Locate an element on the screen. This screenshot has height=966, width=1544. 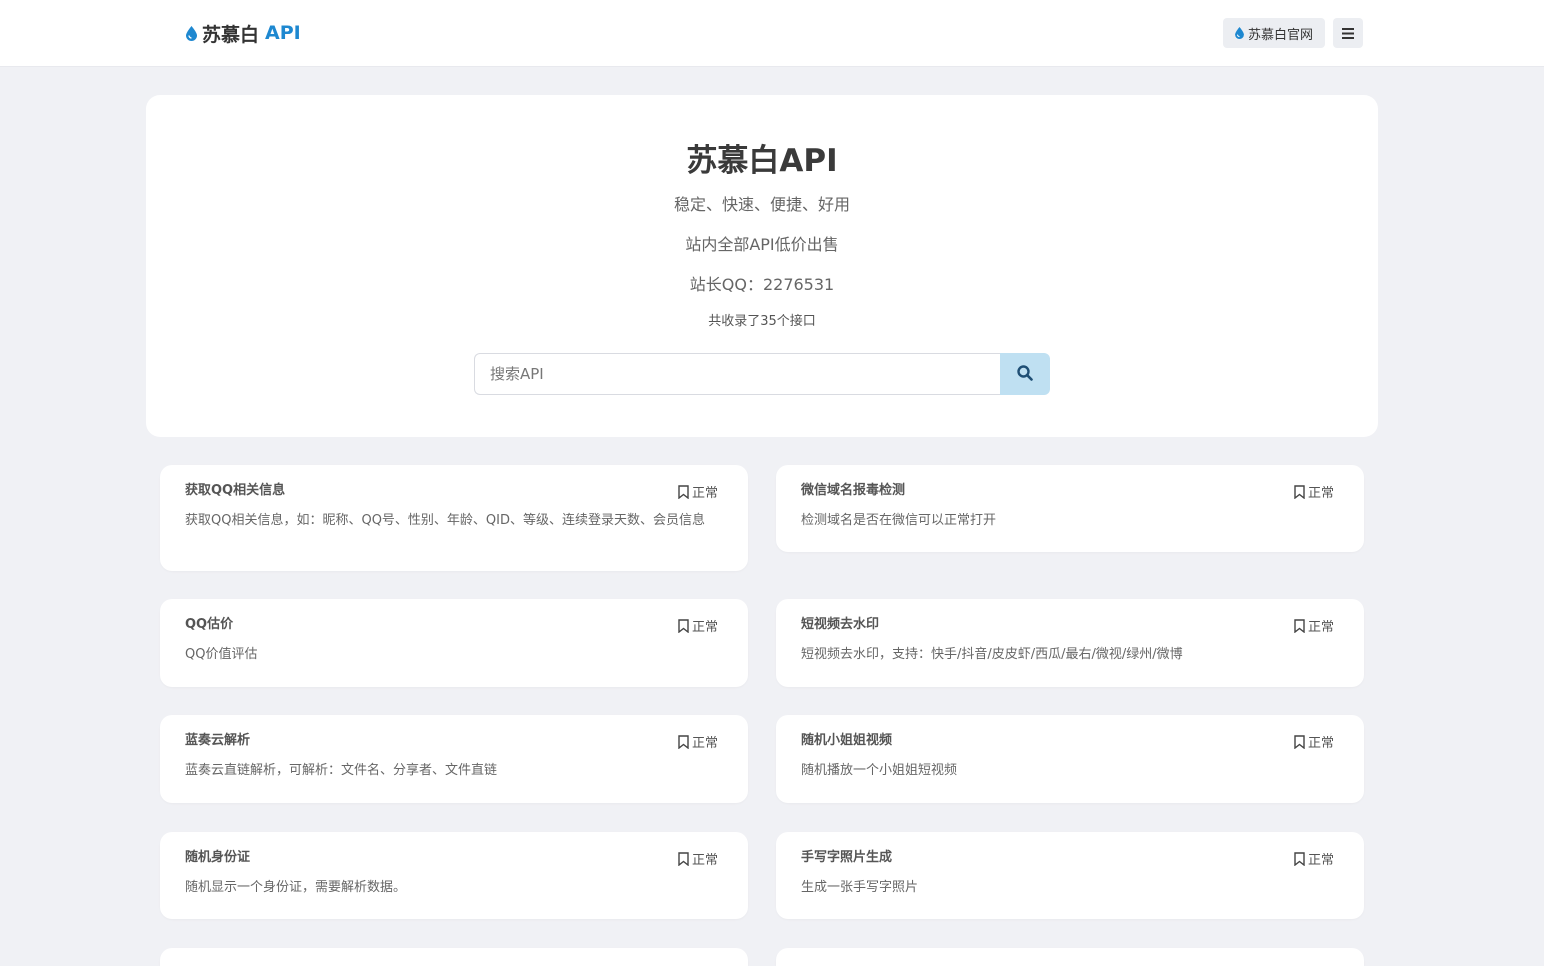
search-input is located at coordinates (737, 374).